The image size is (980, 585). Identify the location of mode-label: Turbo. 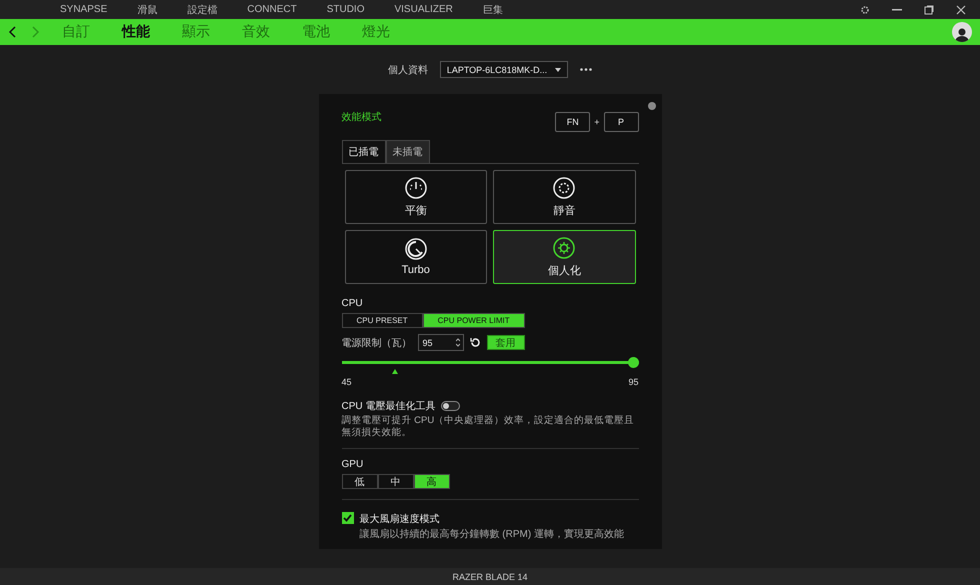
(416, 270).